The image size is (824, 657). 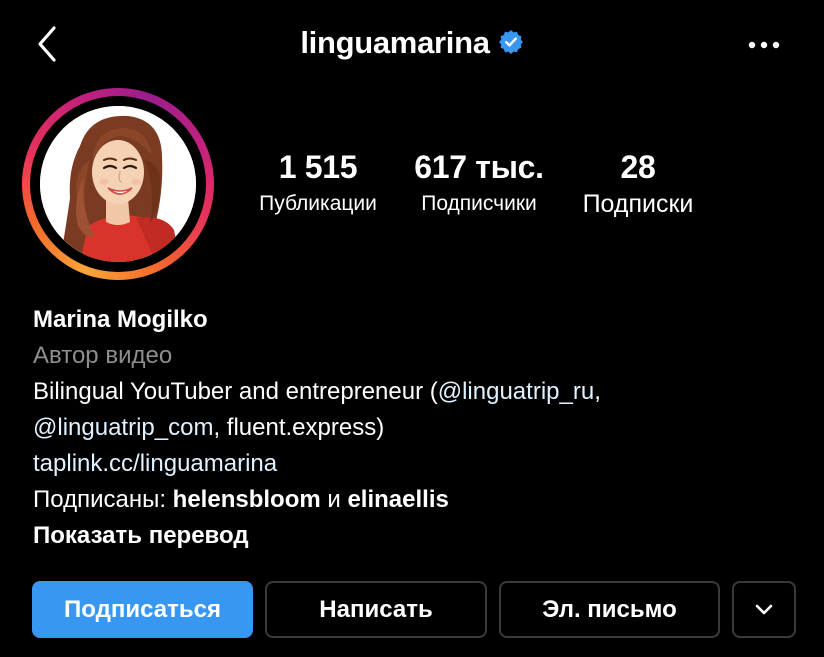 I want to click on followed-by: Подписаны: helensbloom и elinaellis, so click(x=423, y=500).